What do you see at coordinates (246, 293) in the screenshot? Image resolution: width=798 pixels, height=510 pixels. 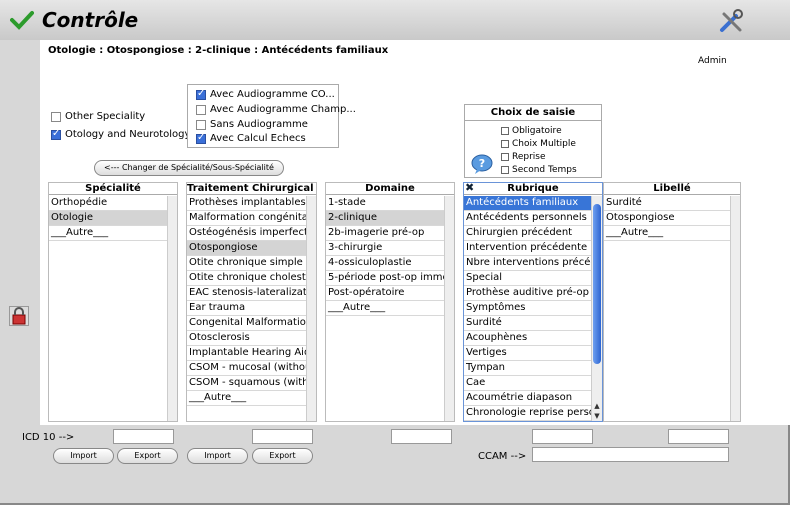 I see `traitement-row: EAC stenosis-lateralization-` at bounding box center [246, 293].